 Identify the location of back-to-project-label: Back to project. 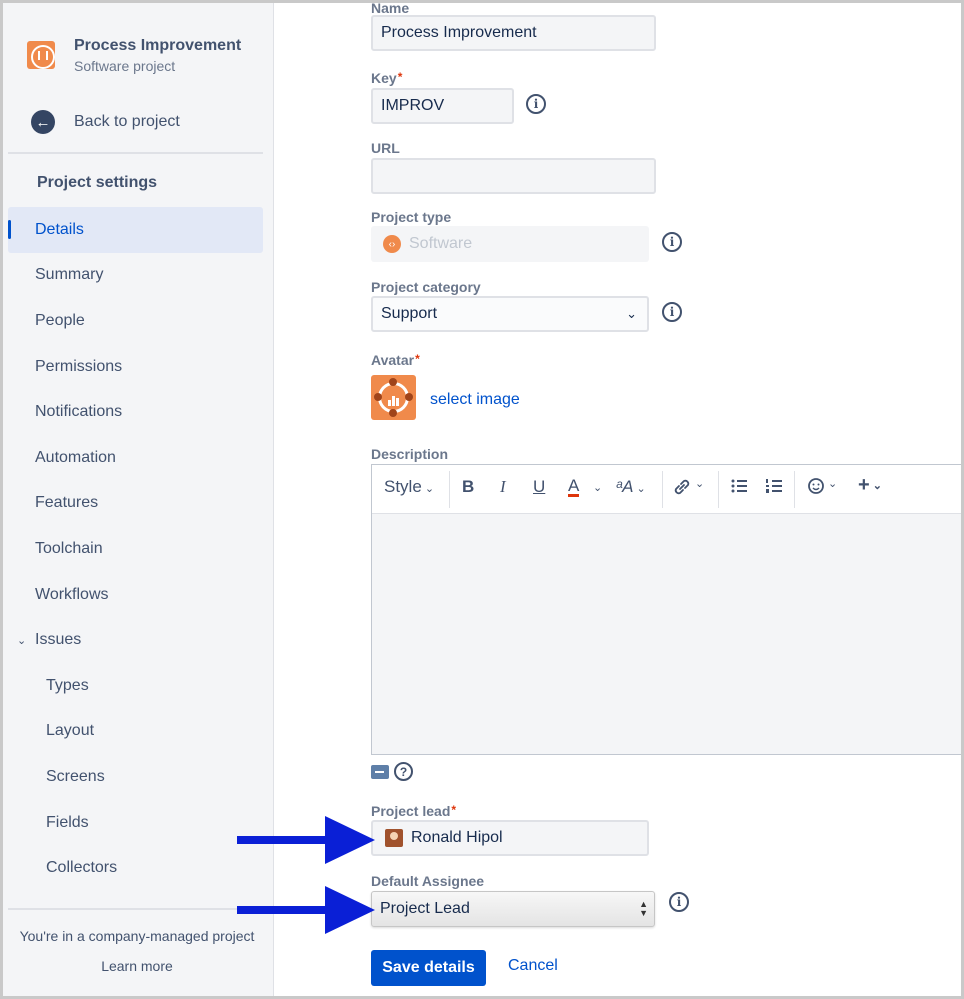
(127, 121).